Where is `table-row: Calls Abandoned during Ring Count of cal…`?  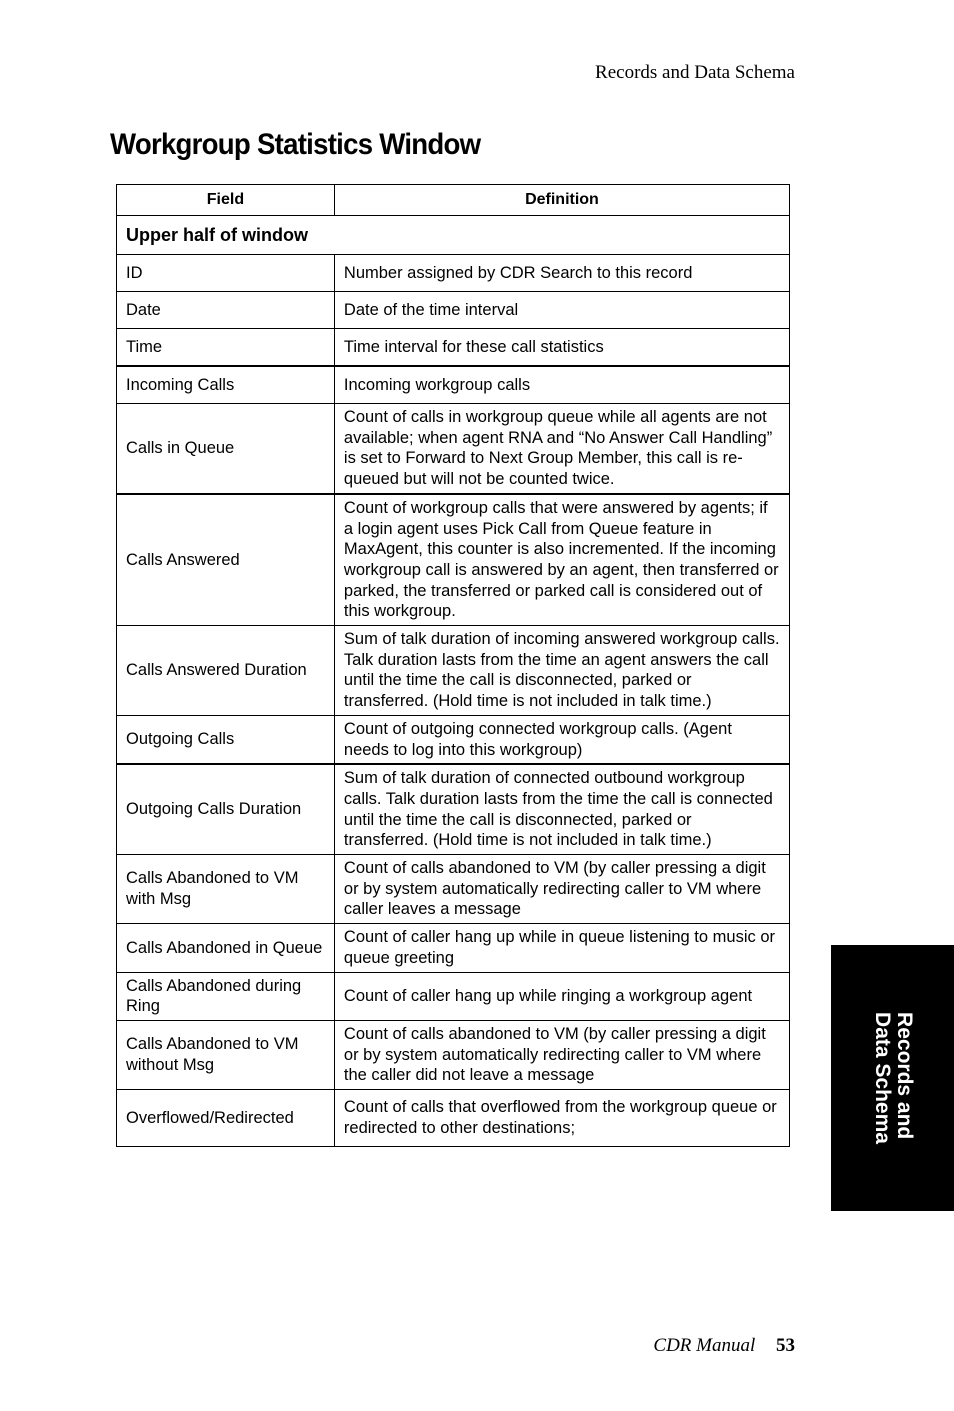 table-row: Calls Abandoned during Ring Count of cal… is located at coordinates (453, 996).